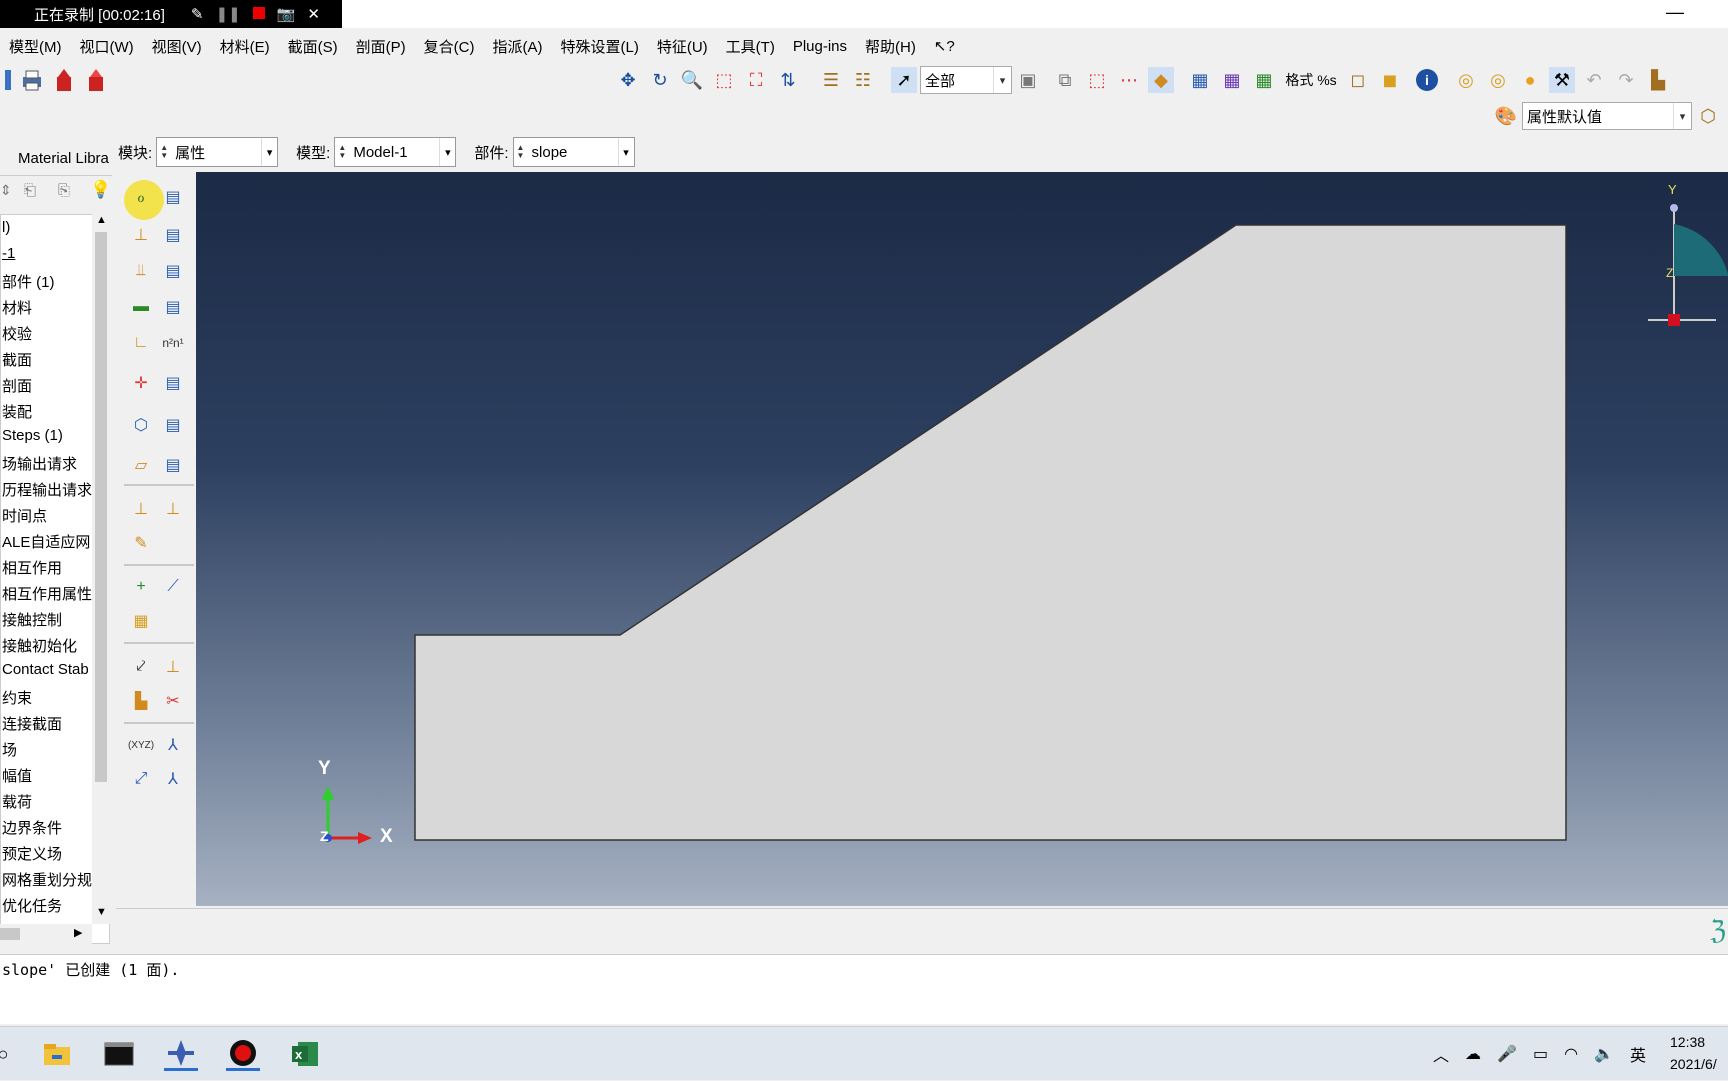 The height and width of the screenshot is (1081, 1728). I want to click on assign-normal-icon: n²n¹, so click(173, 343).